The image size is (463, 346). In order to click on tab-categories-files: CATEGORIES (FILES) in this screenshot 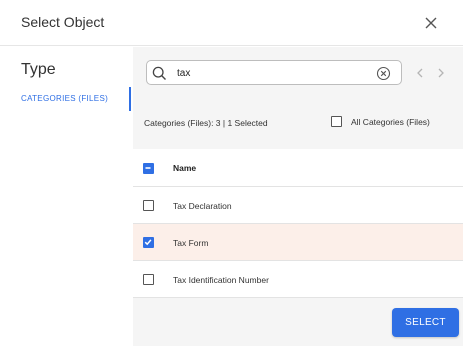, I will do `click(66, 99)`.